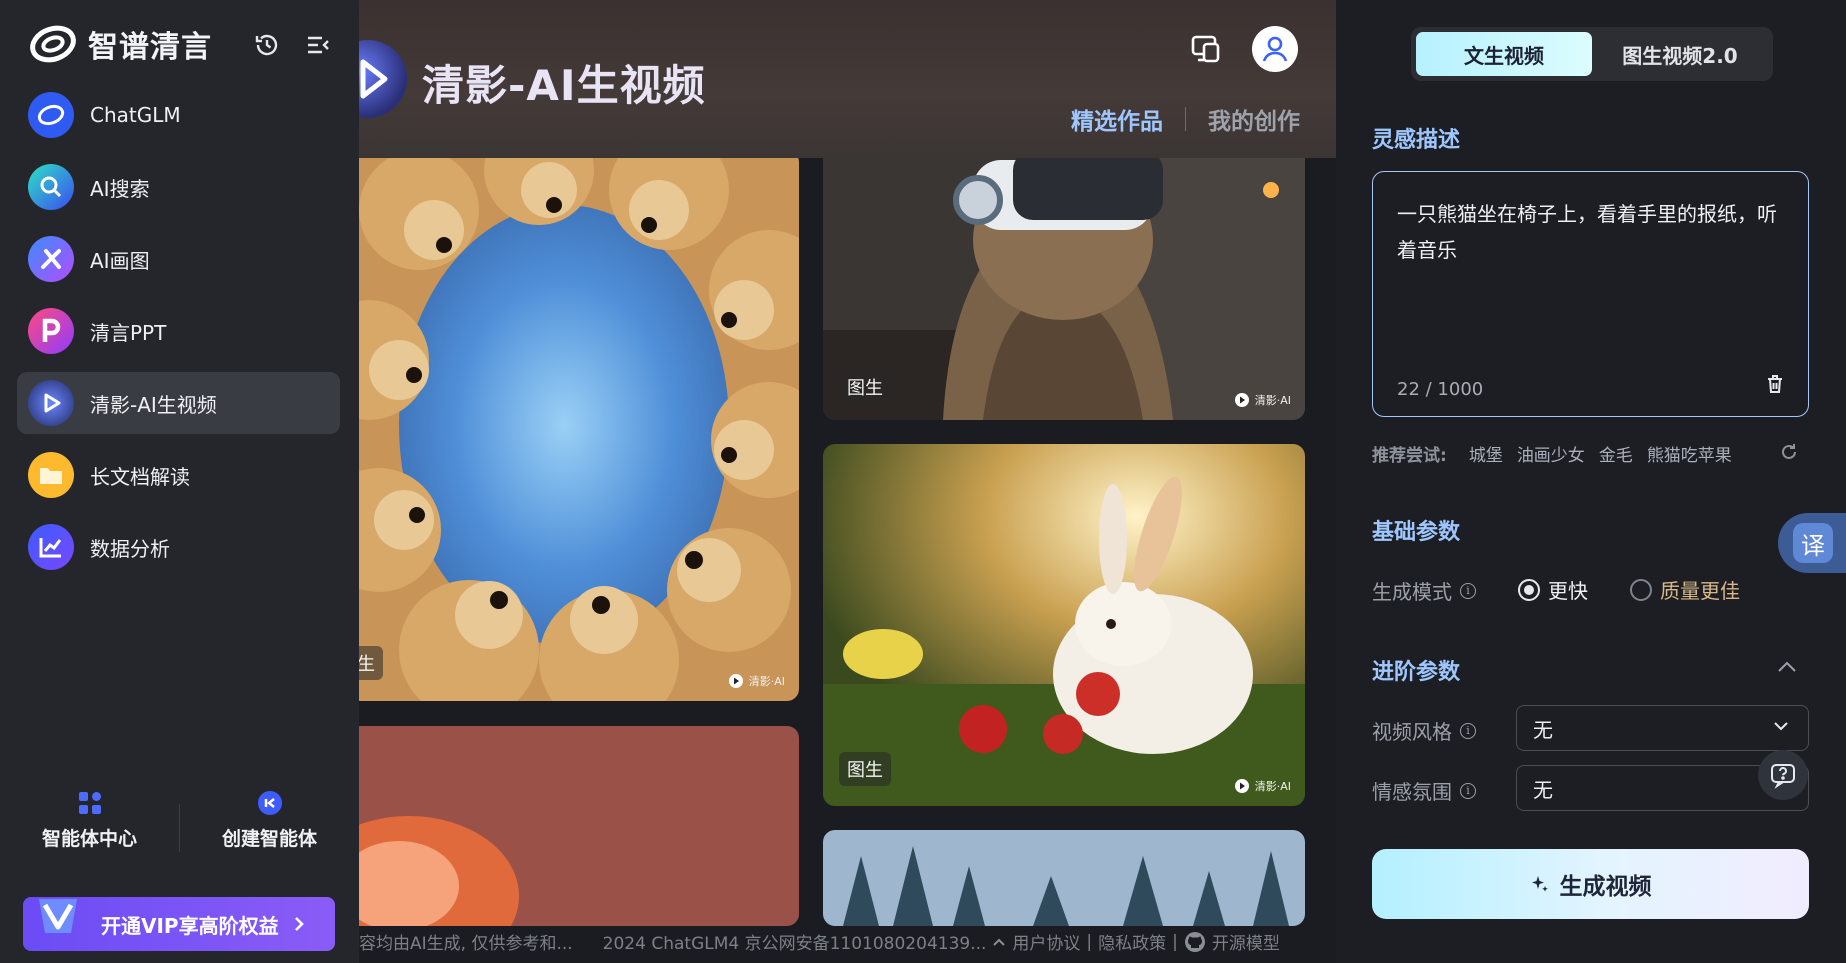 The image size is (1846, 963). I want to click on vip-upgrade-button: 开通VIP享高阶权益, so click(179, 924).